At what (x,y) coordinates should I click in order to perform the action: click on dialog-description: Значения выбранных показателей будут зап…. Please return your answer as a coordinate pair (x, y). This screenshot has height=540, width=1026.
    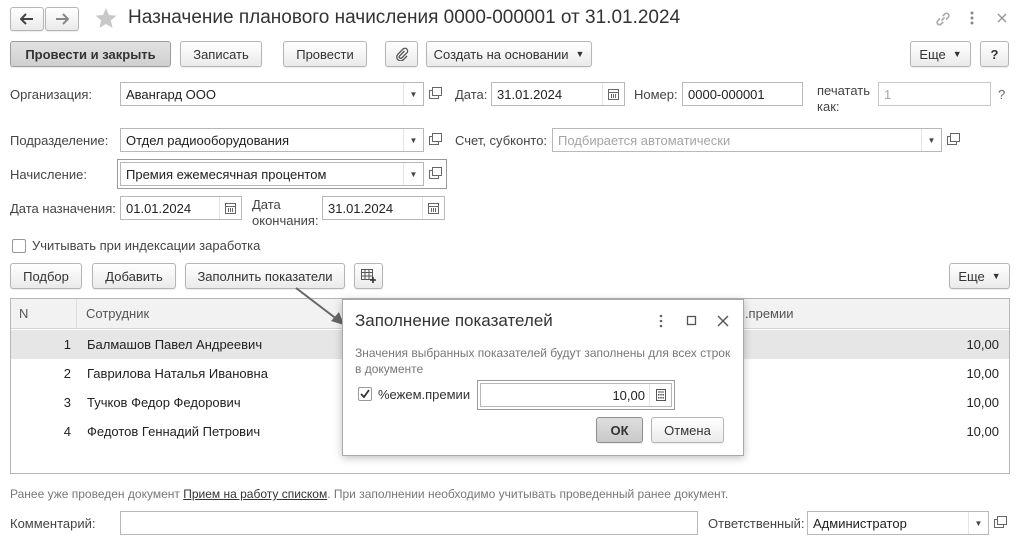
    Looking at the image, I should click on (543, 361).